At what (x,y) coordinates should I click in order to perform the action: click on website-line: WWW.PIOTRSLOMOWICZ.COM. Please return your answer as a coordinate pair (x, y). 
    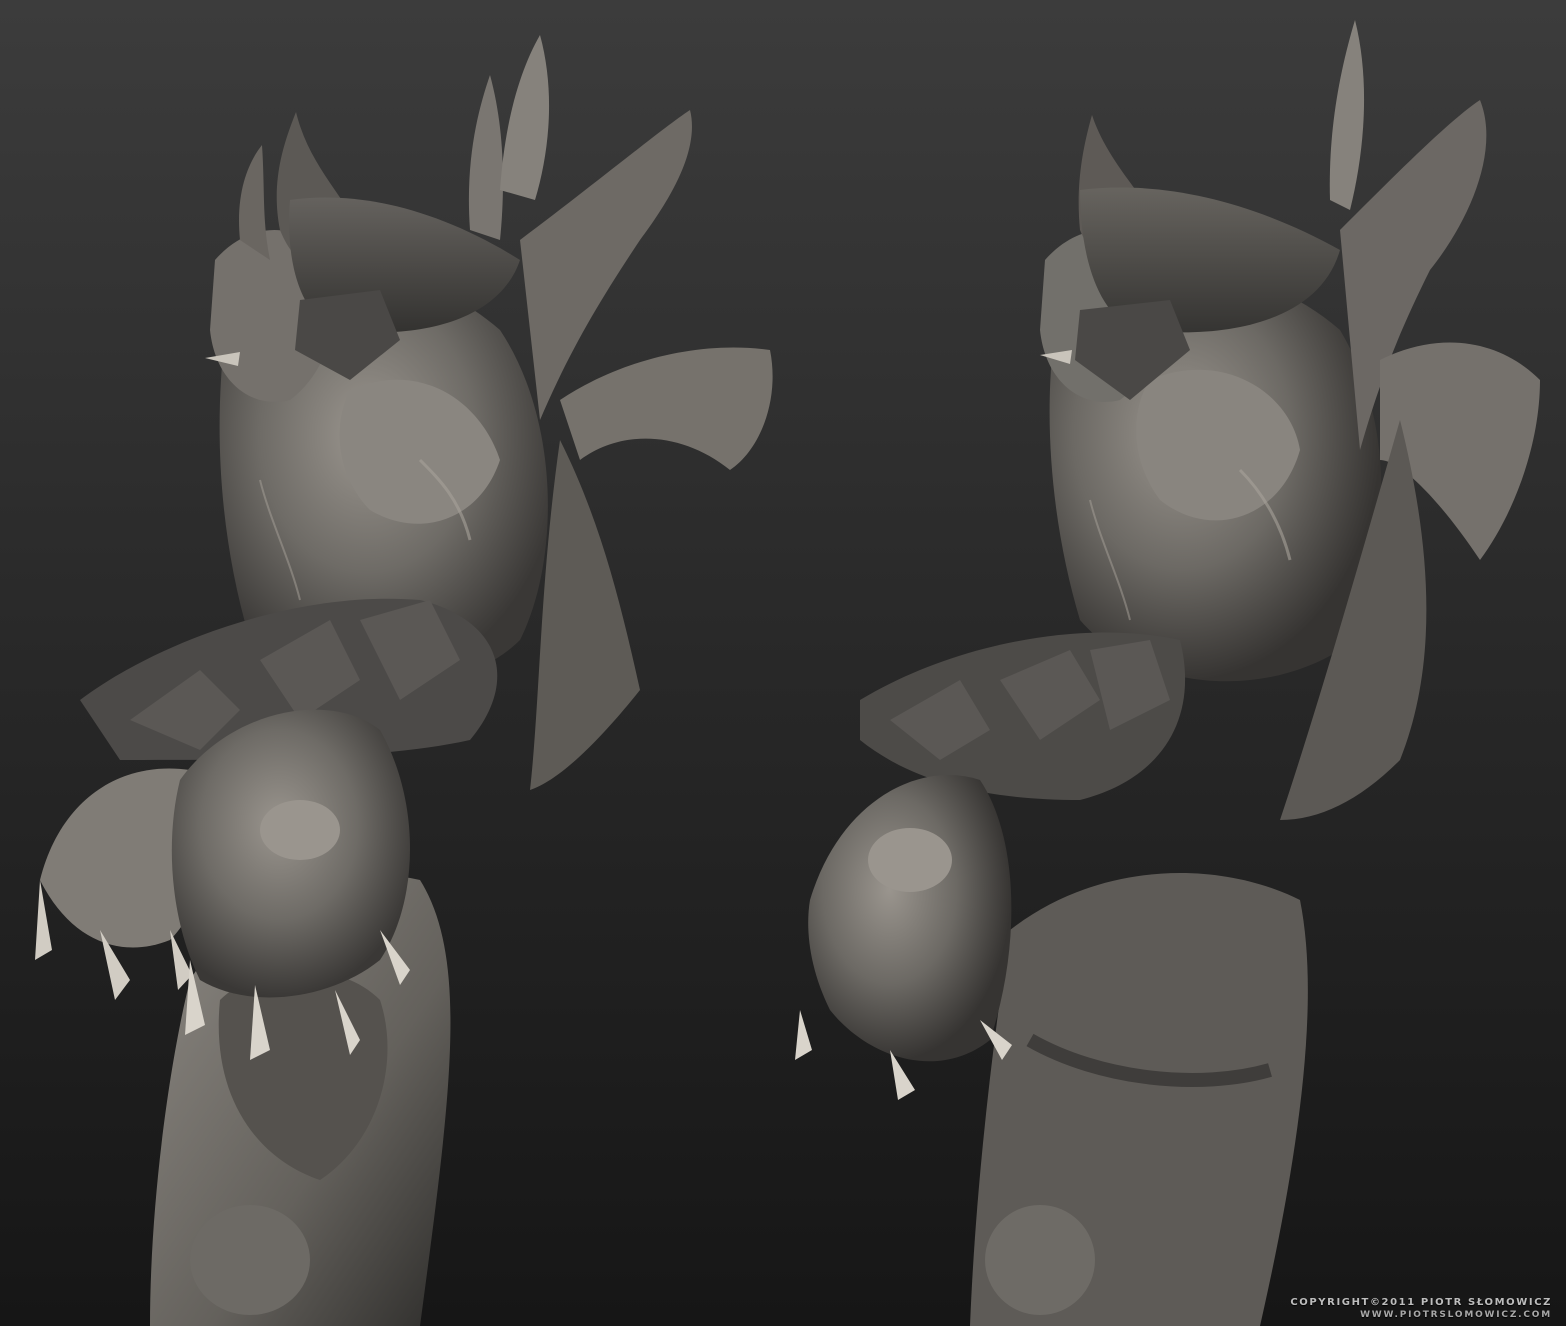
    Looking at the image, I should click on (1456, 1315).